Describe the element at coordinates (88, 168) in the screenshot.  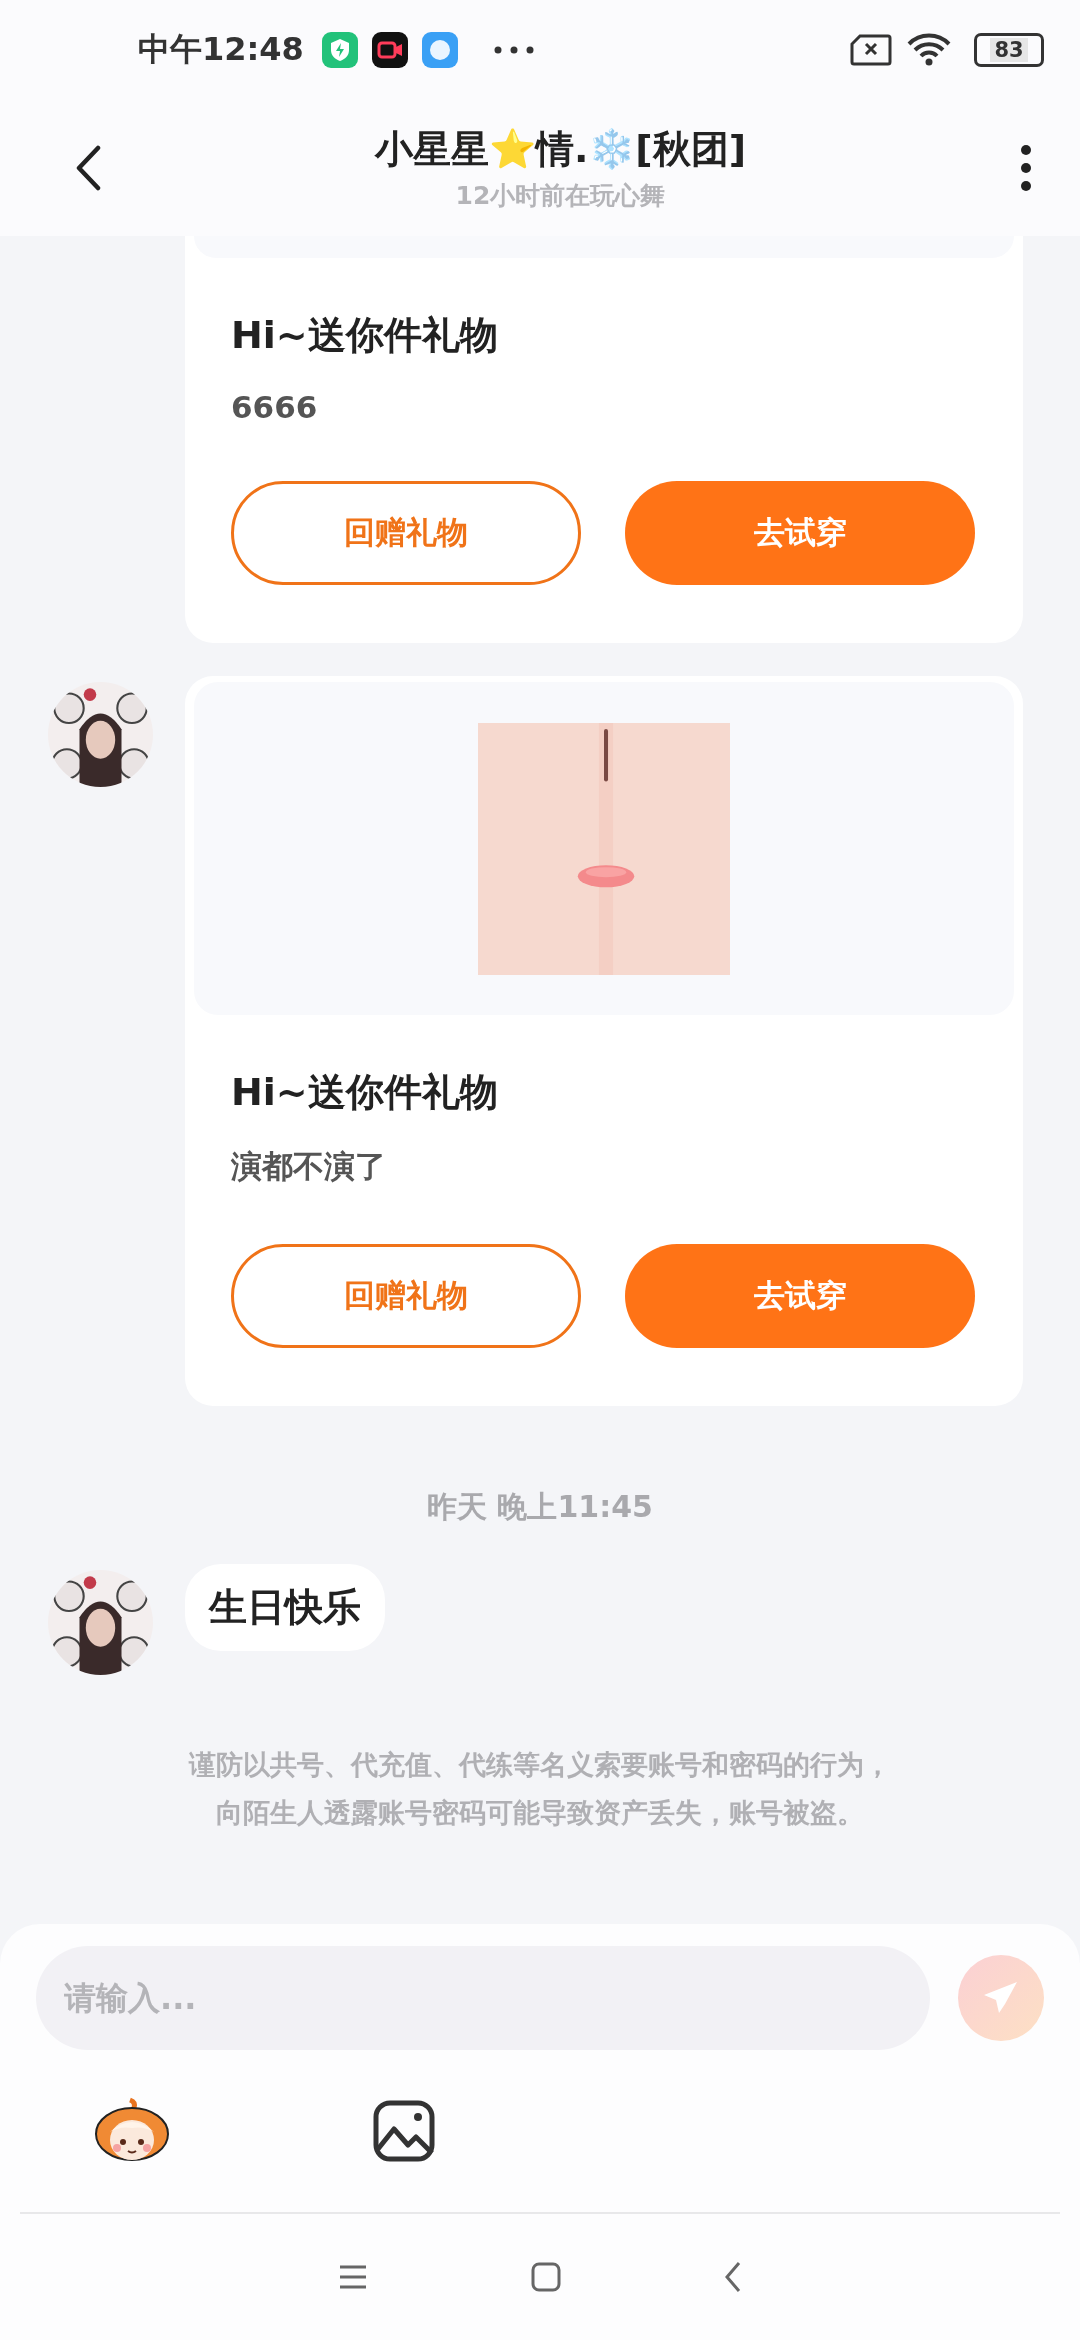
I see `back-icon` at that location.